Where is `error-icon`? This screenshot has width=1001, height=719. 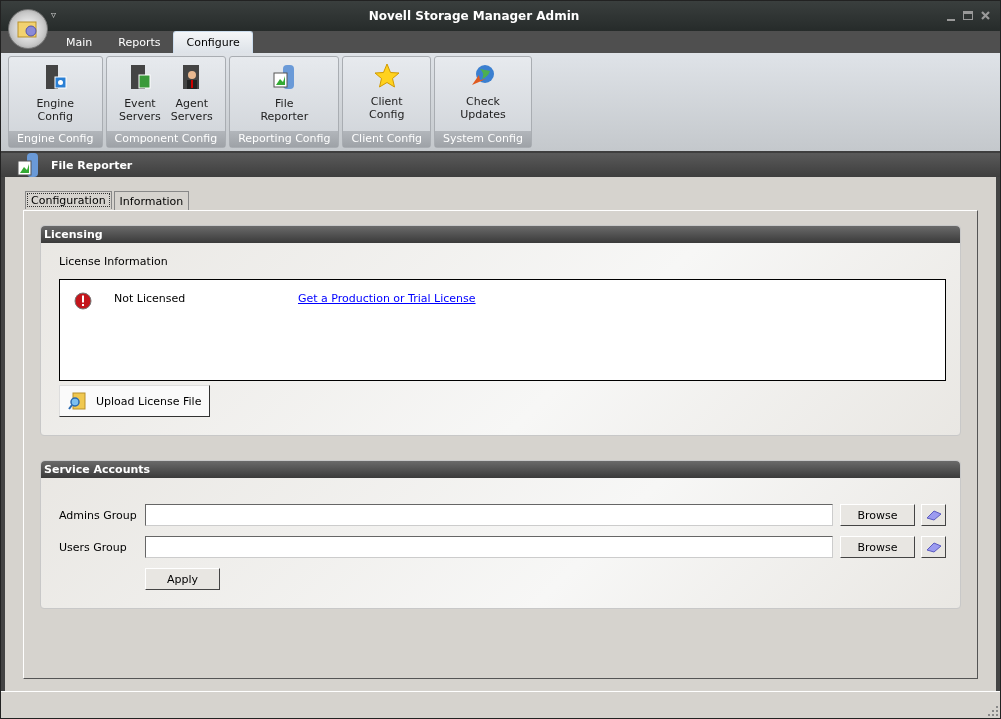
error-icon is located at coordinates (83, 301).